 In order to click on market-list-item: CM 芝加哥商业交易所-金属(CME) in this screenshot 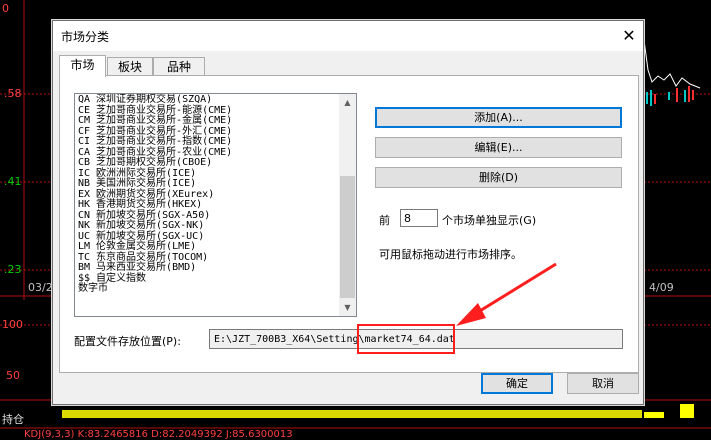, I will do `click(209, 121)`.